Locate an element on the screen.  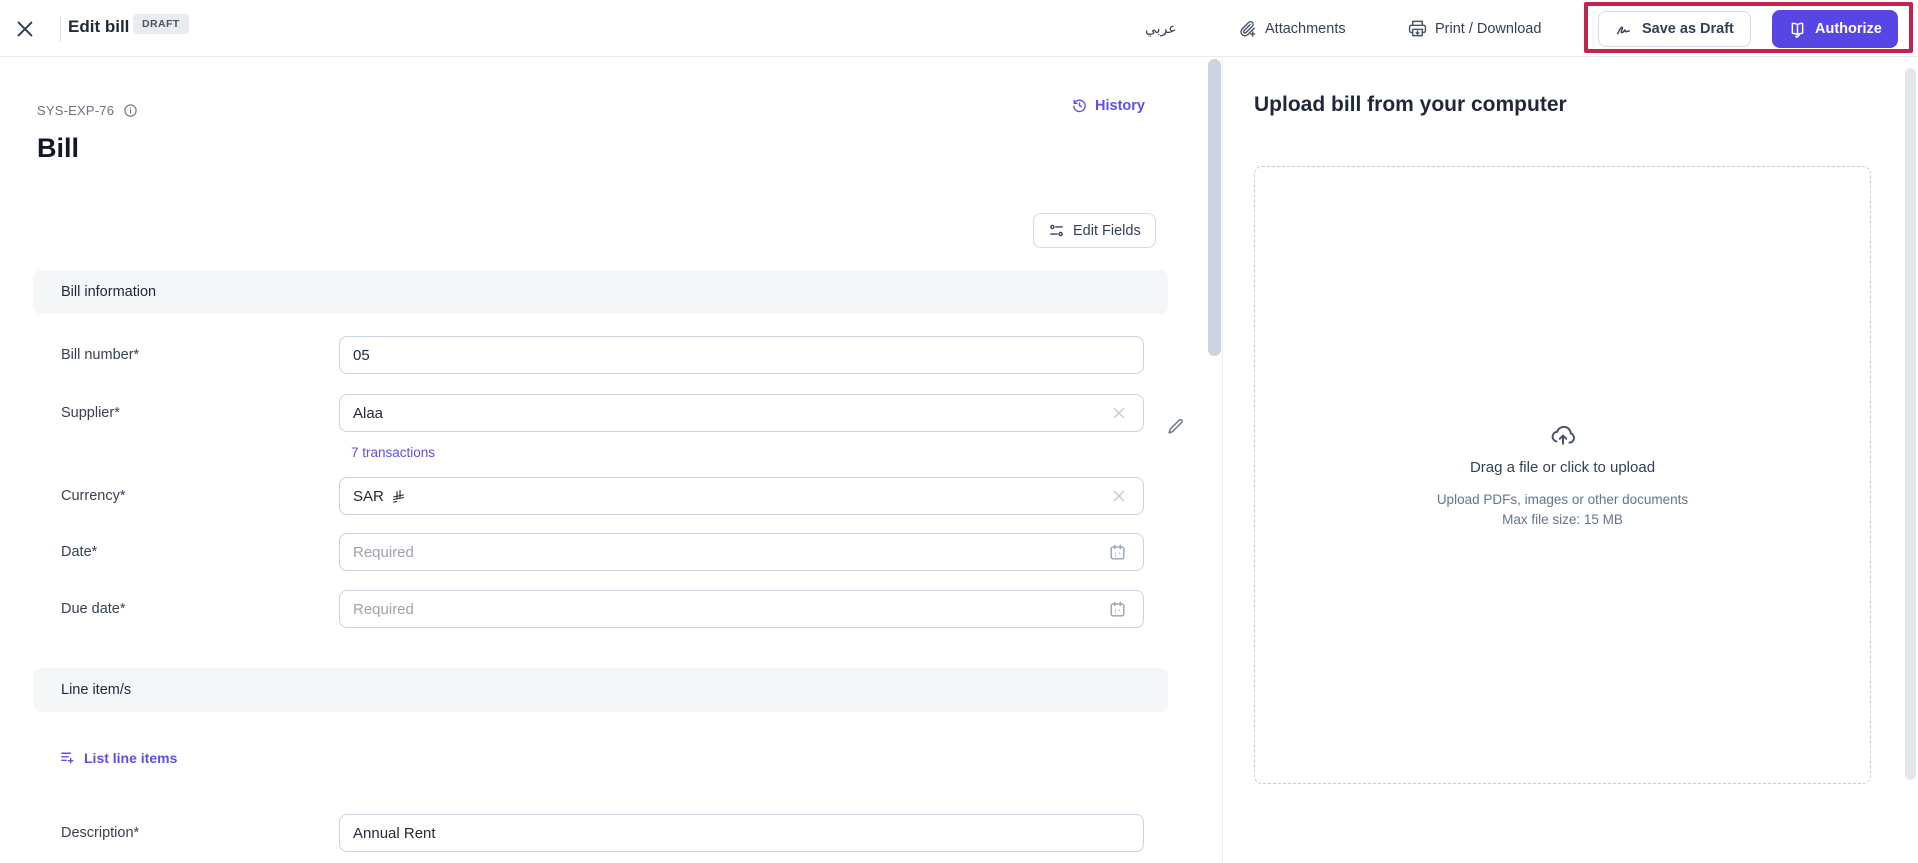
sliders-icon is located at coordinates (1056, 230).